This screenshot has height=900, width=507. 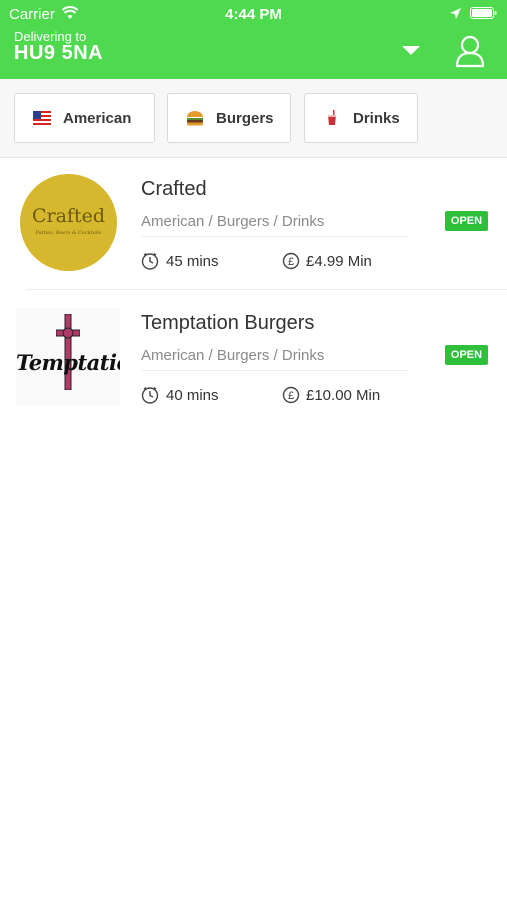 What do you see at coordinates (195, 118) in the screenshot?
I see `burger-icon` at bounding box center [195, 118].